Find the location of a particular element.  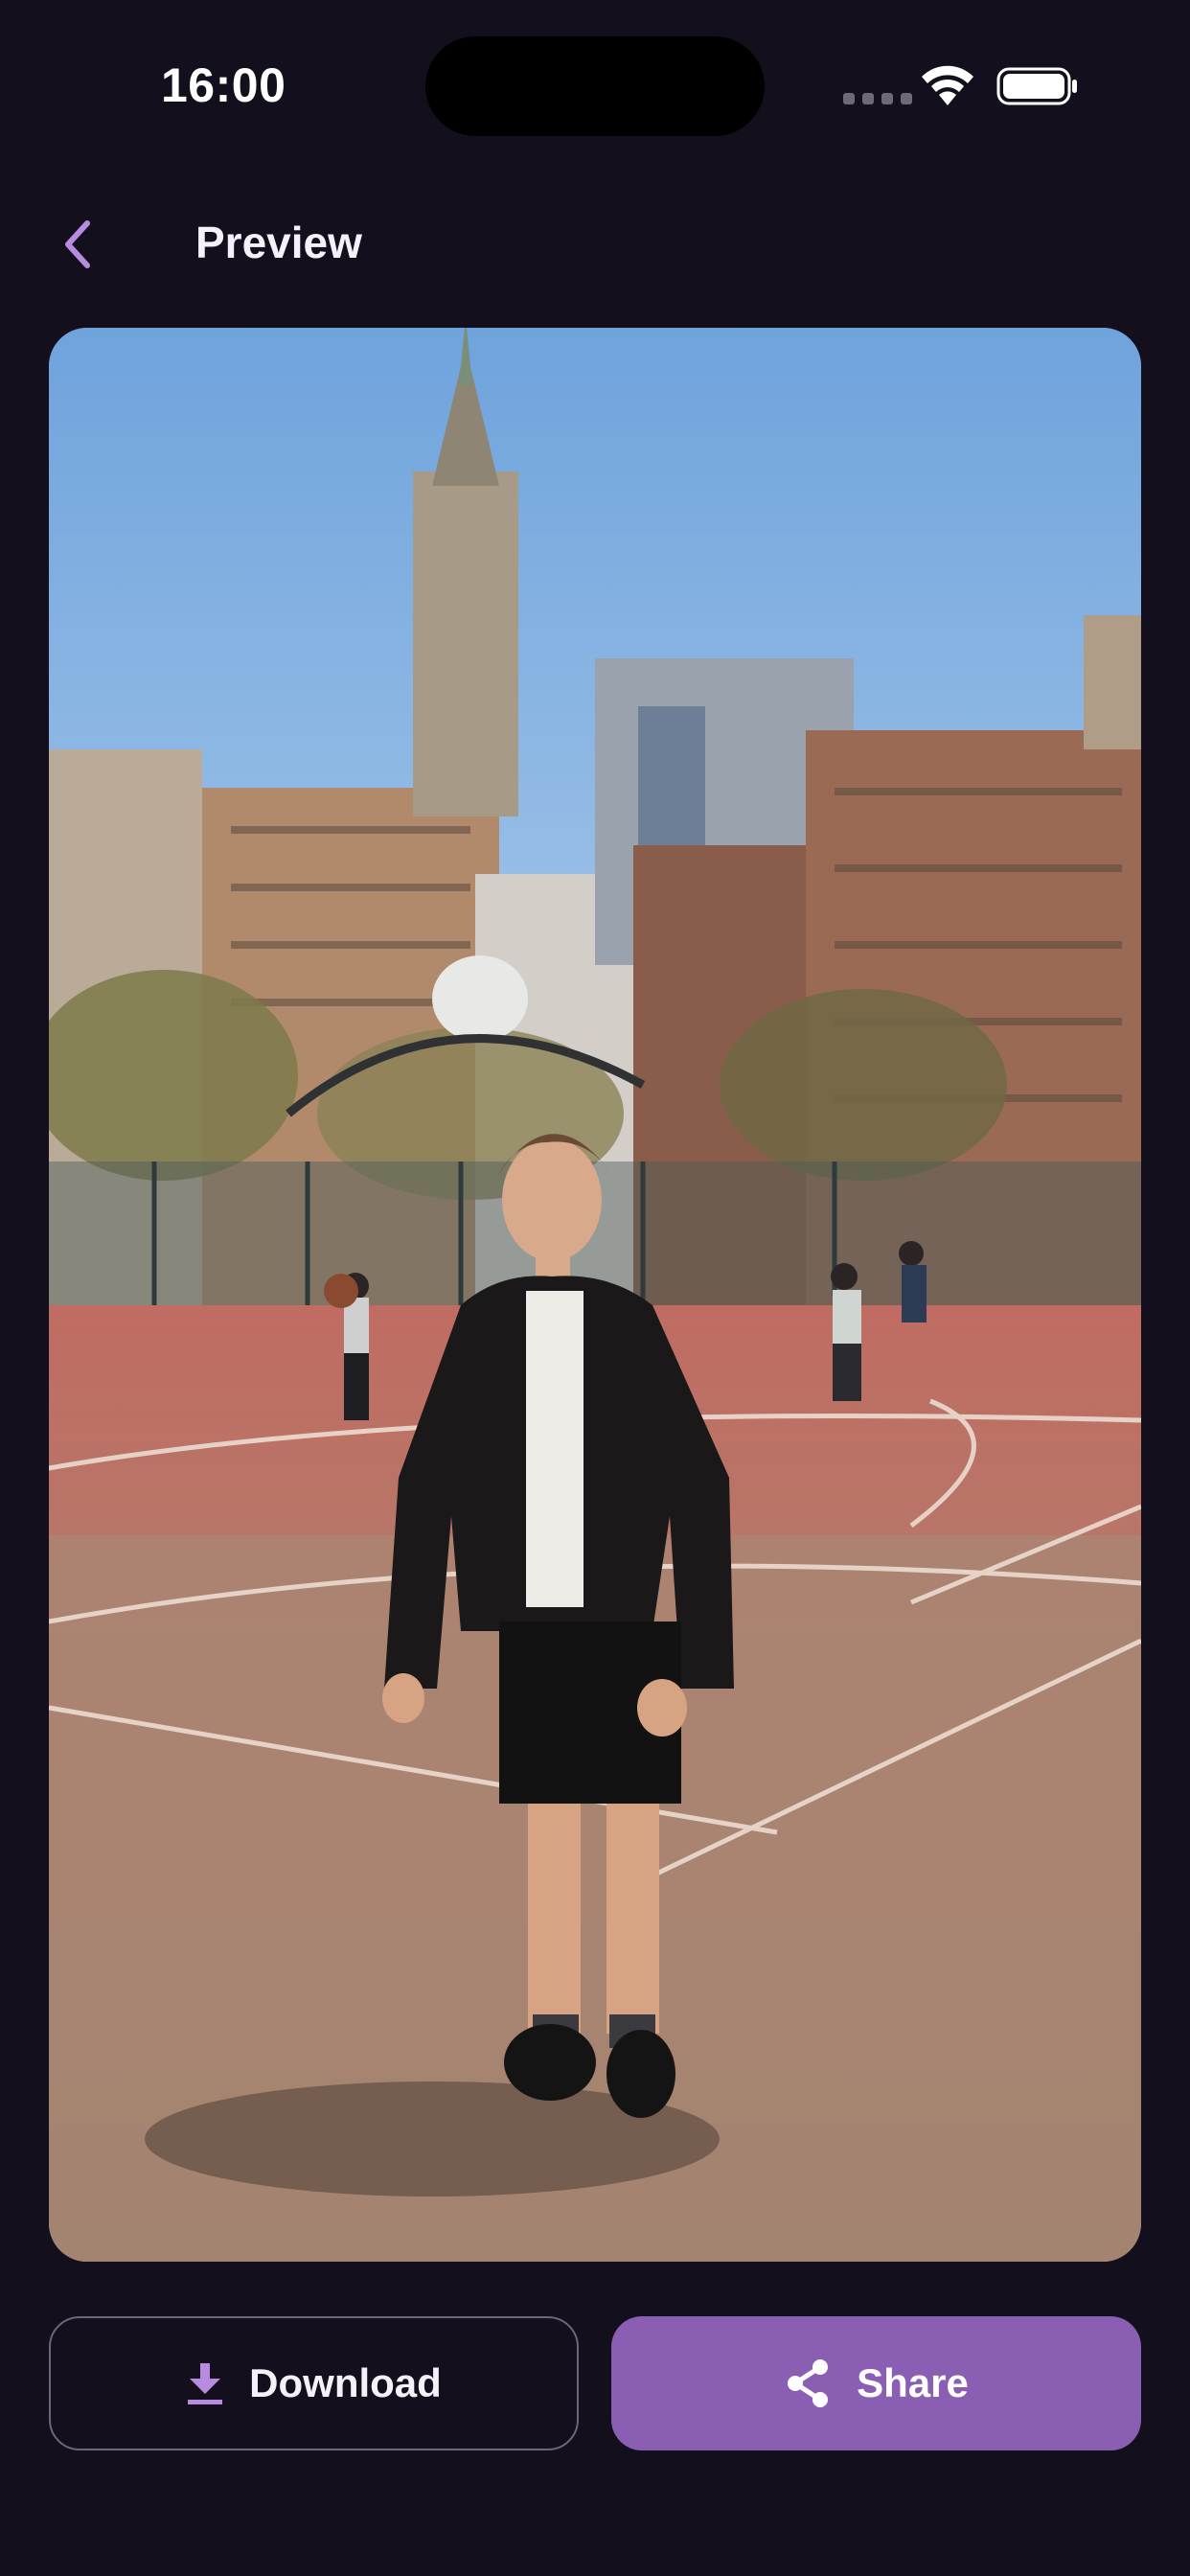

download-button: Download is located at coordinates (314, 2383).